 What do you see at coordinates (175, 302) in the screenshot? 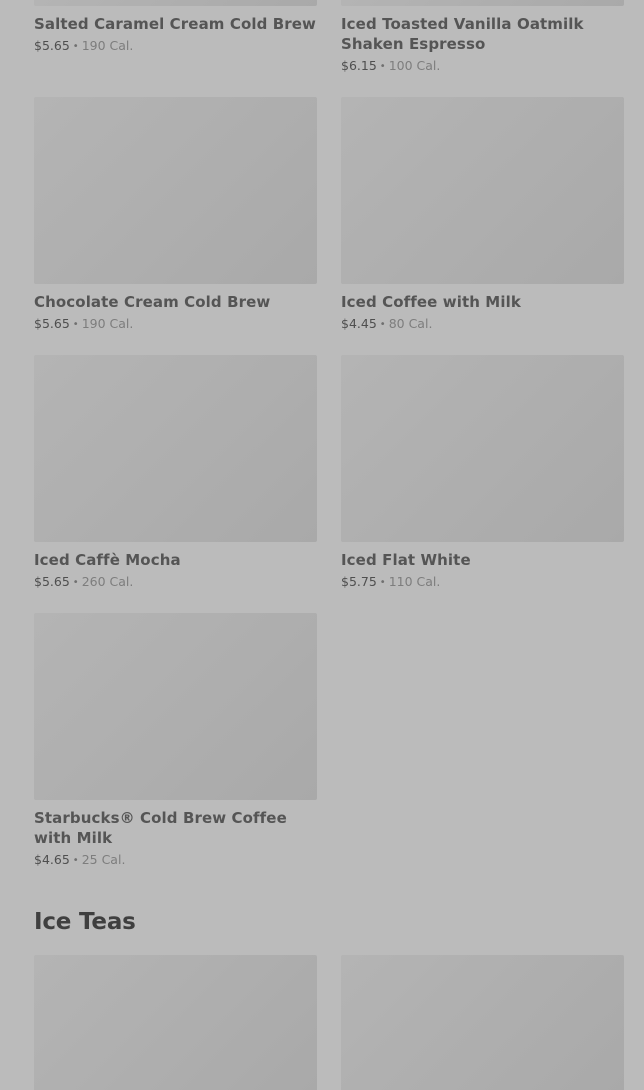
I see `product-name: Chocolate Cream Cold Brew` at bounding box center [175, 302].